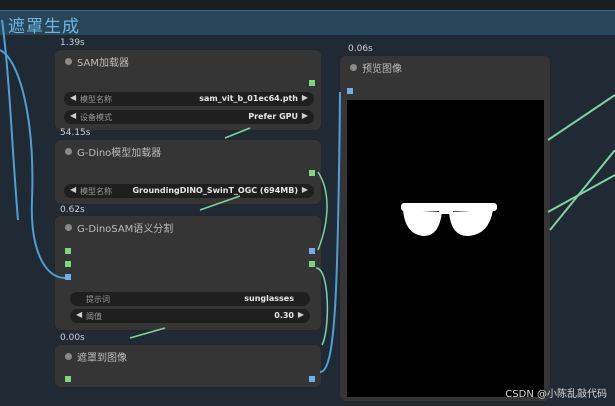 The width and height of the screenshot is (615, 406). Describe the element at coordinates (556, 394) in the screenshot. I see `watermark: CSDN @小陈乱敲代码` at that location.